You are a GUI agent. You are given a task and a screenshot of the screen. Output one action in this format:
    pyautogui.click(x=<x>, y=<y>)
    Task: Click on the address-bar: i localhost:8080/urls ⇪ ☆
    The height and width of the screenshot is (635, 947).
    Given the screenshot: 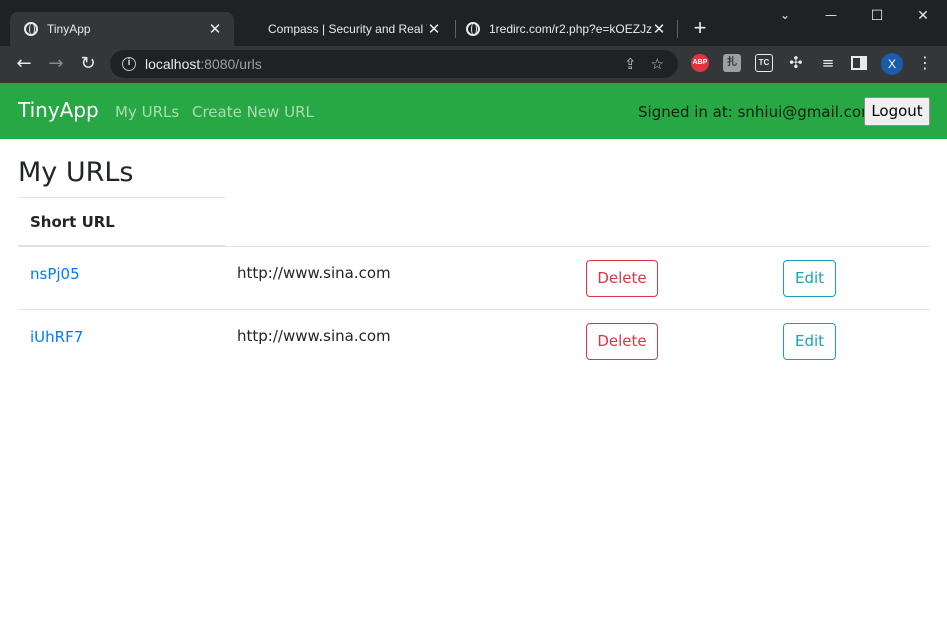 What is the action you would take?
    pyautogui.click(x=394, y=64)
    